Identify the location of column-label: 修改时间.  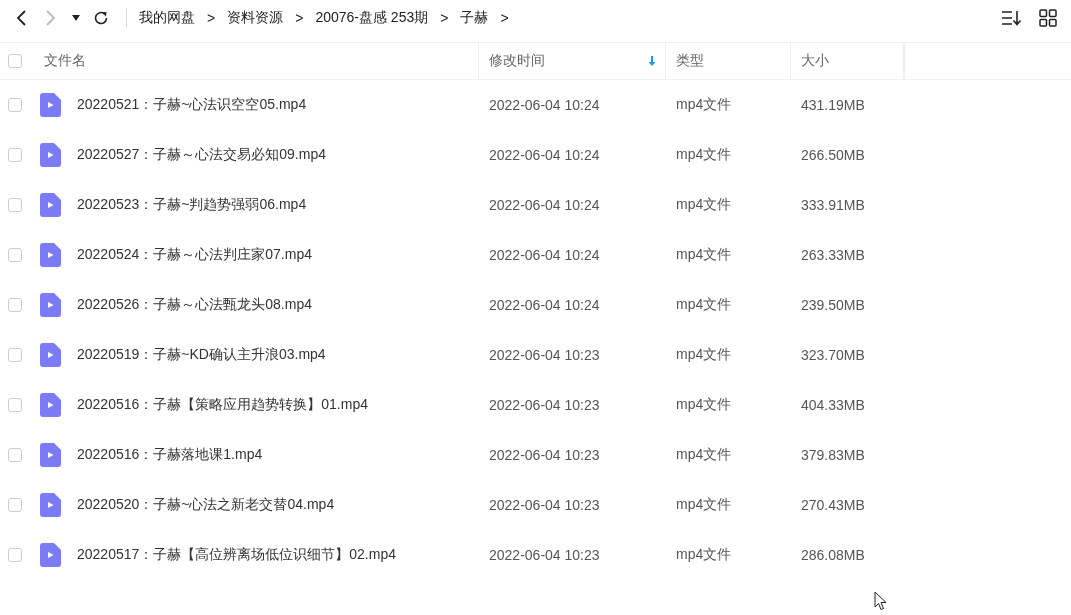
(517, 61).